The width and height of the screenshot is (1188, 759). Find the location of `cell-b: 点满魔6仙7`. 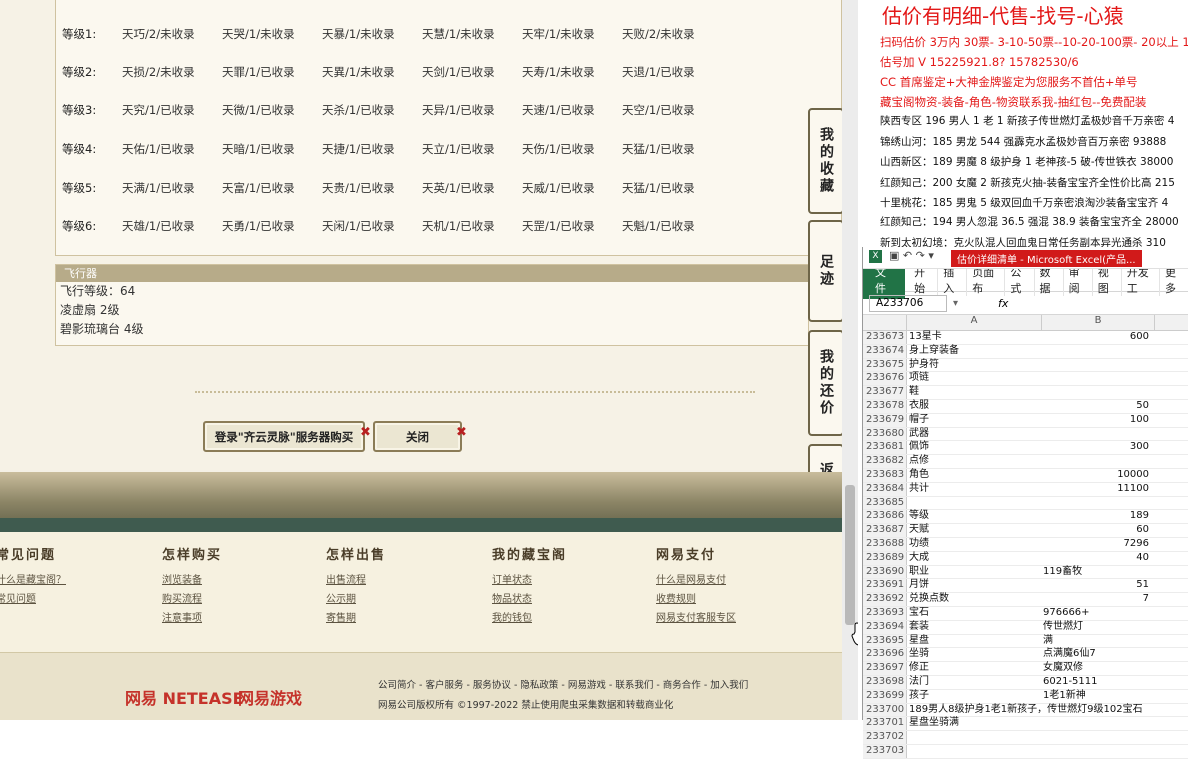

cell-b: 点满魔6仙7 is located at coordinates (1096, 654).